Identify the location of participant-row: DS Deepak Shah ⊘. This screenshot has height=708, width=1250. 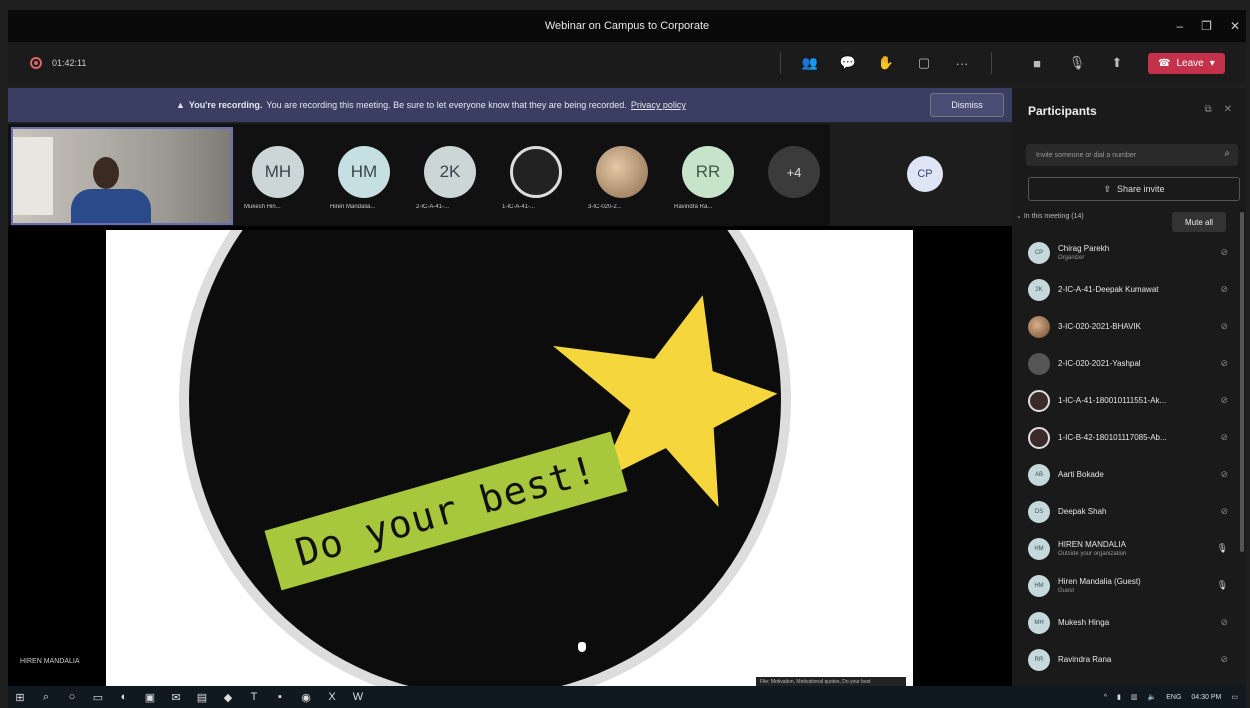
(1125, 511).